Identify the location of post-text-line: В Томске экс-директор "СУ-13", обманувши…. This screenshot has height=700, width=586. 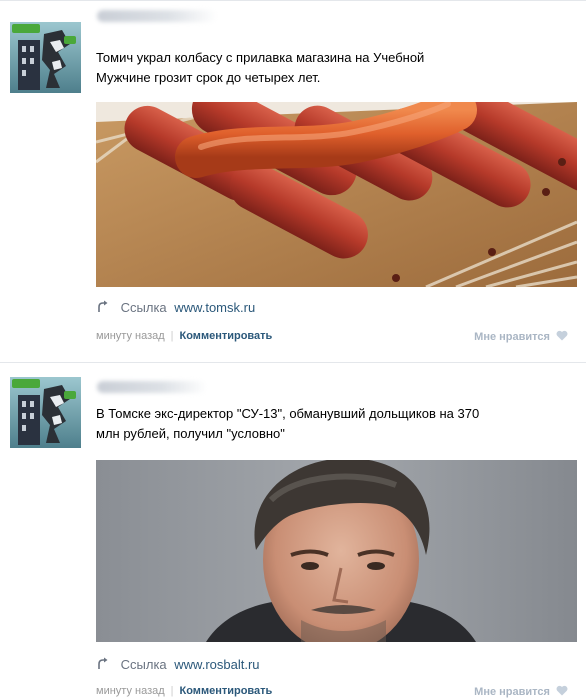
(288, 413).